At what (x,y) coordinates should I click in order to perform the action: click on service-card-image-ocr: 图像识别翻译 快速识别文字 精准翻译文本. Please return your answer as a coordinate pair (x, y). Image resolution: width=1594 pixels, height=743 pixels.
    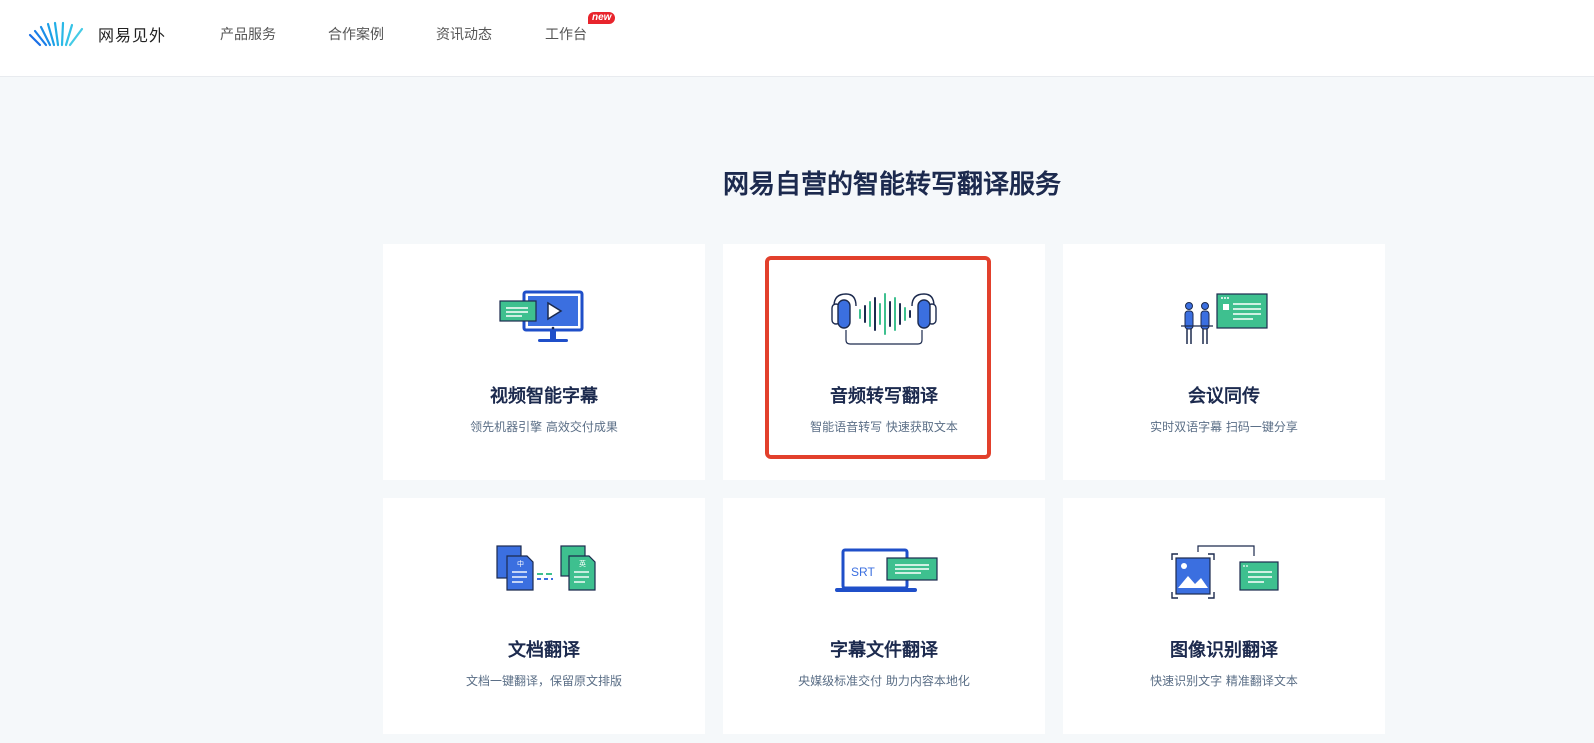
    Looking at the image, I should click on (1224, 616).